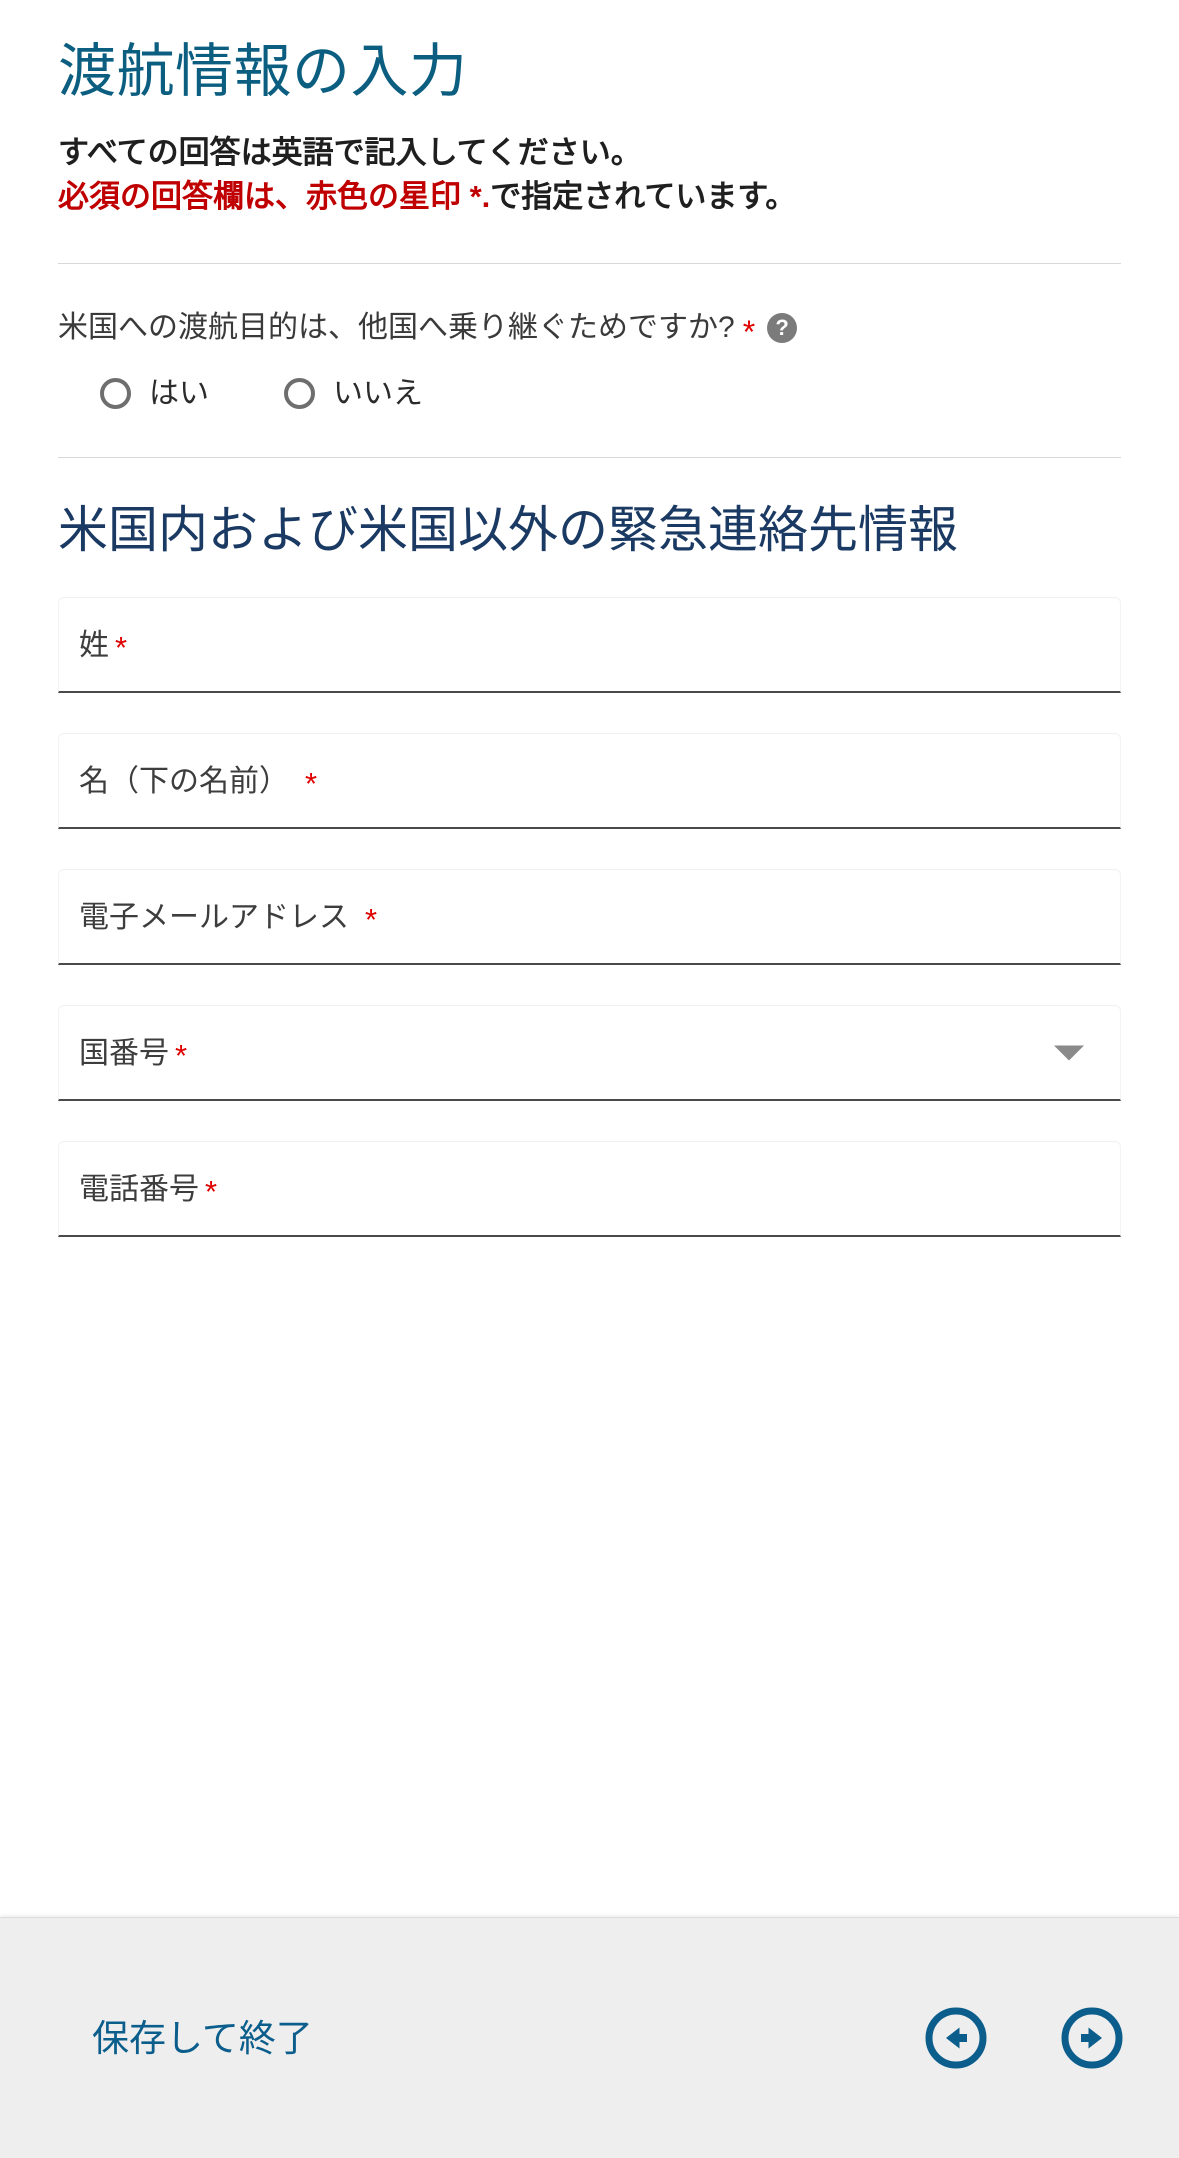 This screenshot has height=2158, width=1179. What do you see at coordinates (589, 2037) in the screenshot?
I see `form-footer-bar: 保存して終了` at bounding box center [589, 2037].